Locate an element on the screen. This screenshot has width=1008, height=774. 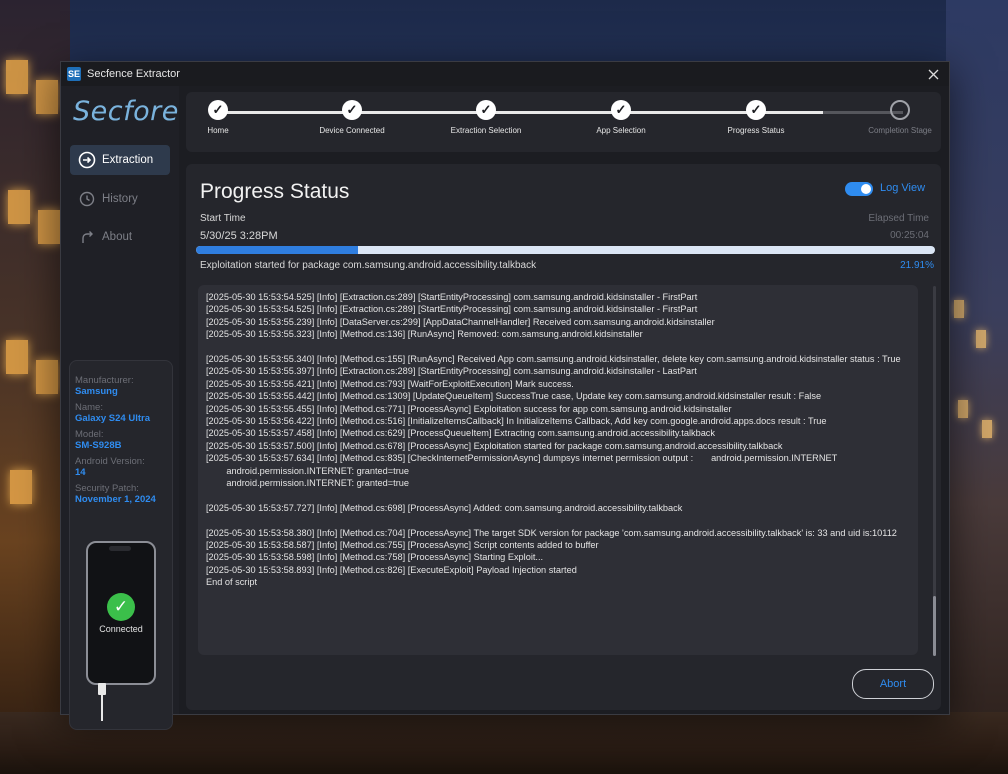
step-label: Device Connected is located at coordinates (352, 130).